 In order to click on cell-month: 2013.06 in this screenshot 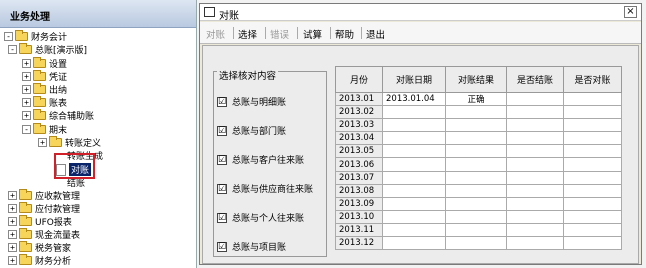, I will do `click(359, 164)`.